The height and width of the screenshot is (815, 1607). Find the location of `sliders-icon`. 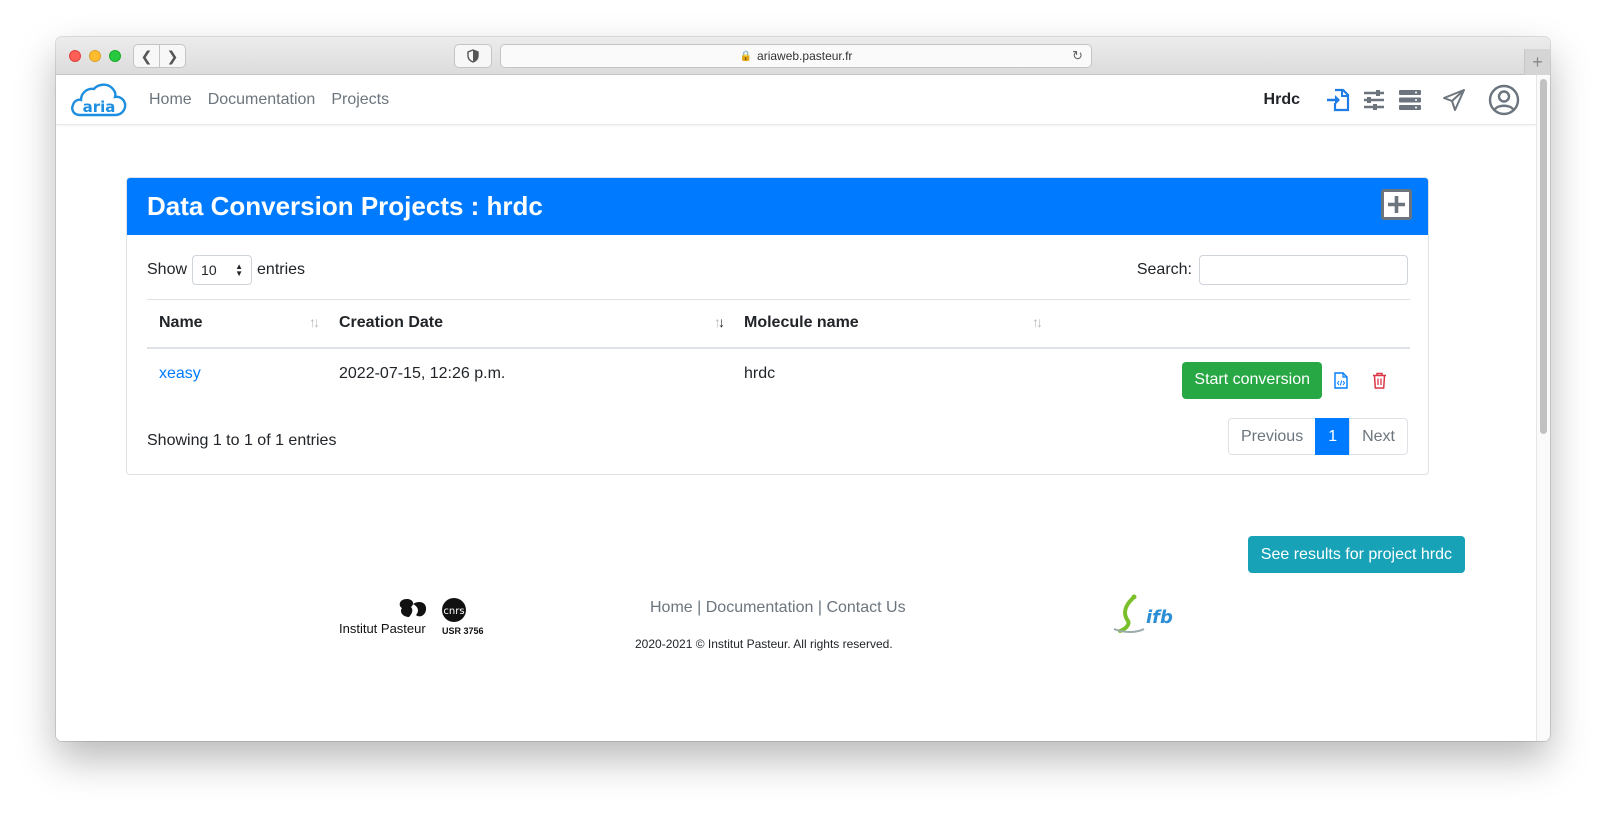

sliders-icon is located at coordinates (1374, 100).